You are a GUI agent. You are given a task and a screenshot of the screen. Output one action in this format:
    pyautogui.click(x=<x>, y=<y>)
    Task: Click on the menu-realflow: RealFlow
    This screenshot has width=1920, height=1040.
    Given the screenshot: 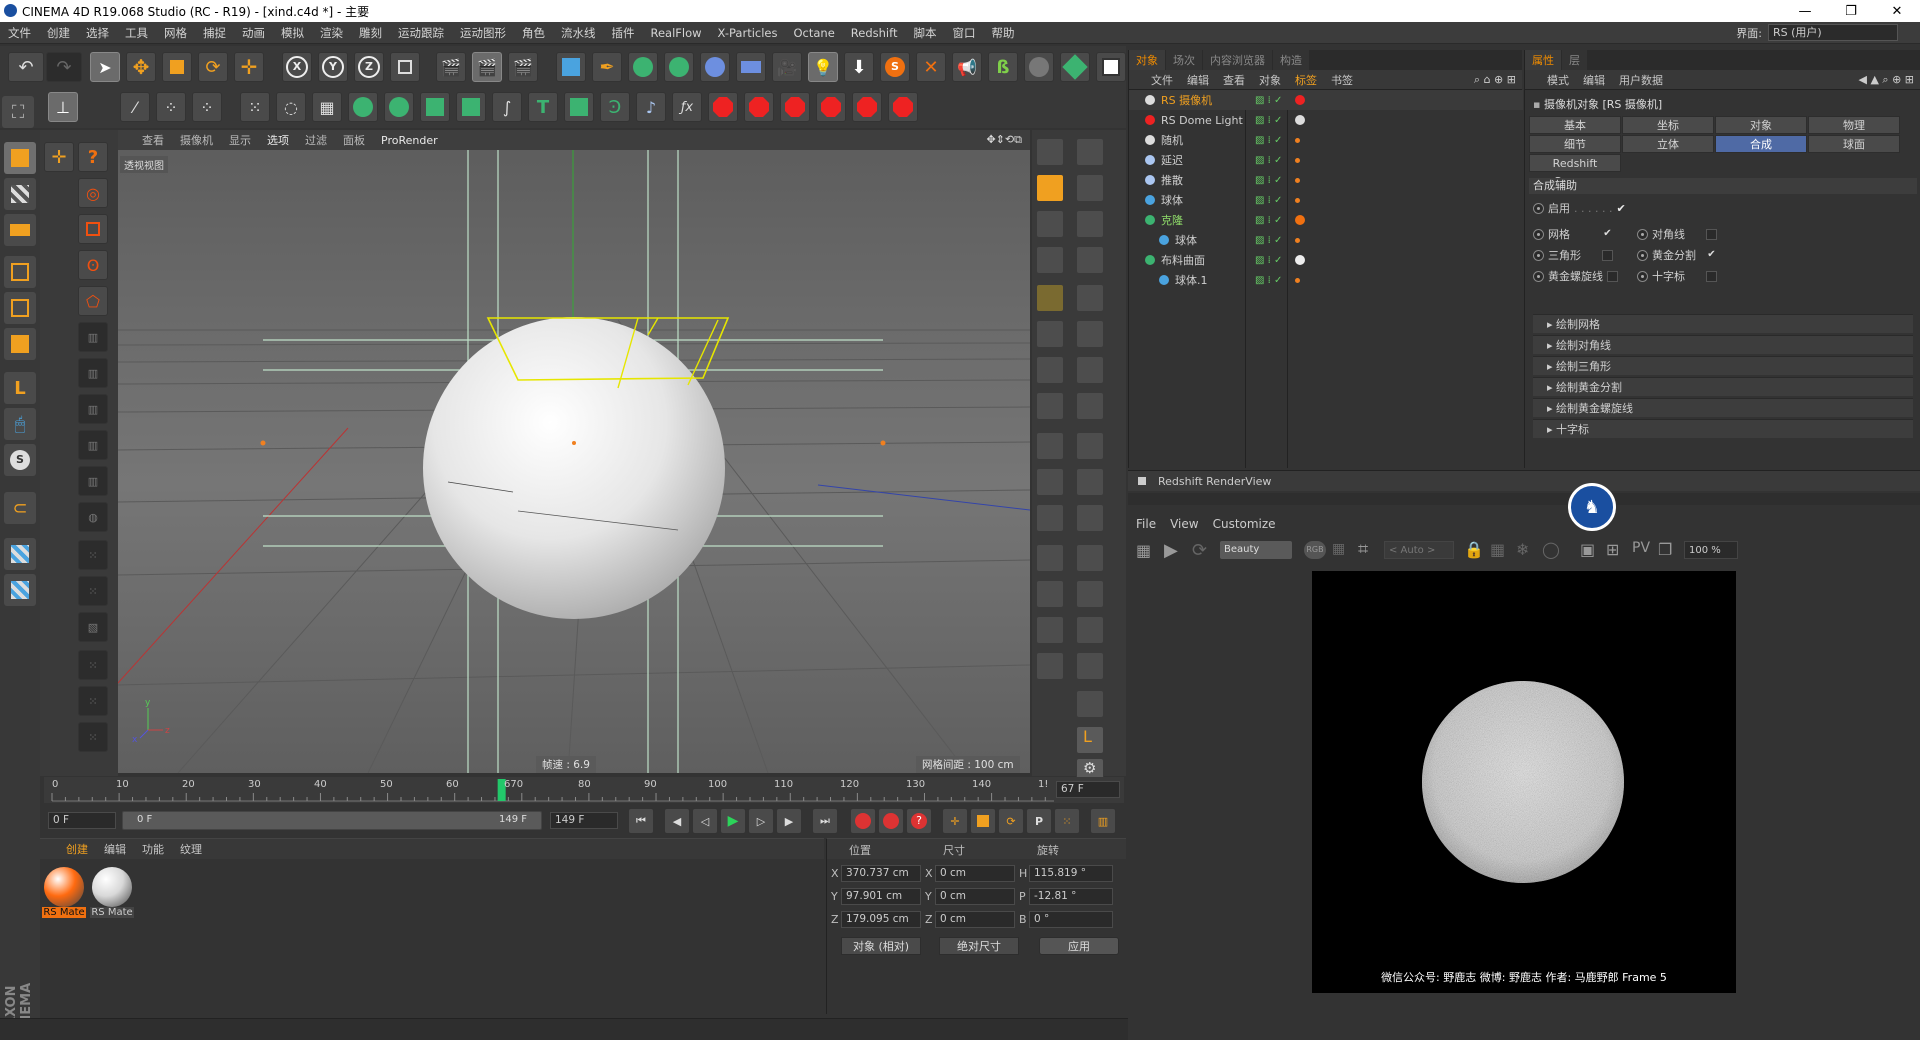 What is the action you would take?
    pyautogui.click(x=676, y=33)
    